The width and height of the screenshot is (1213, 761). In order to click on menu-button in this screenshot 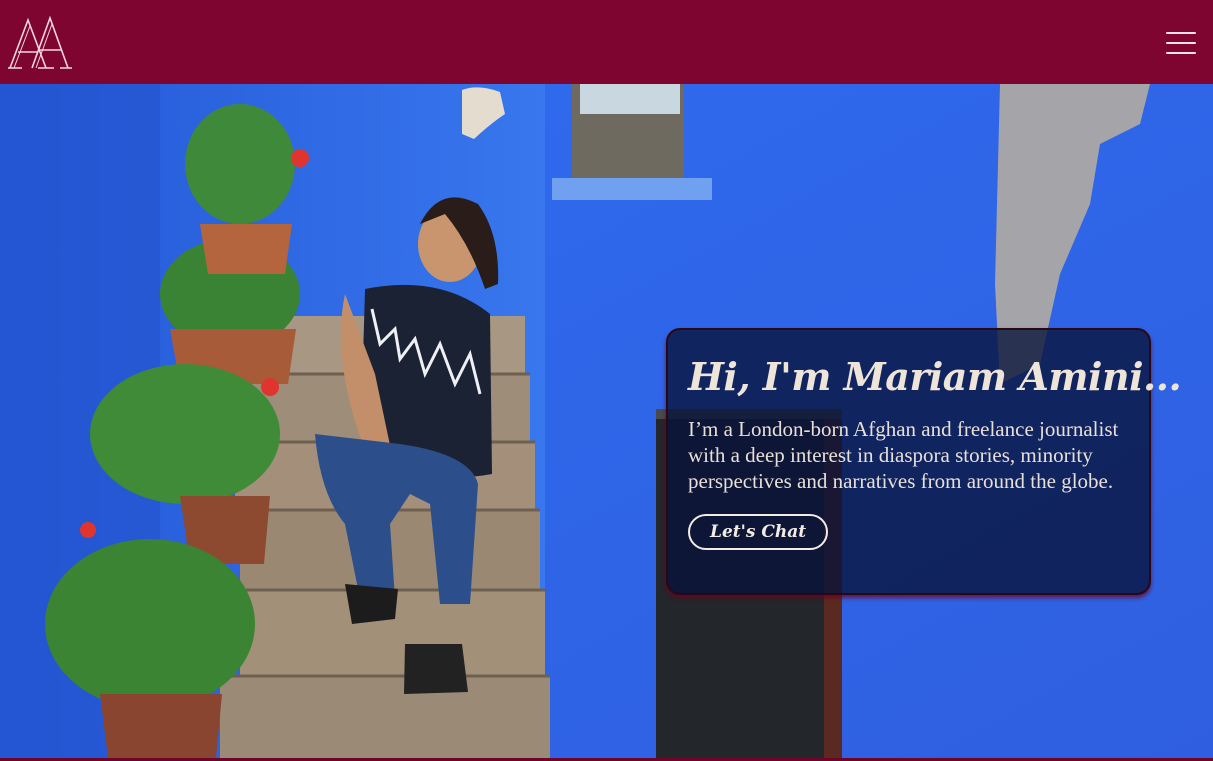, I will do `click(1181, 43)`.